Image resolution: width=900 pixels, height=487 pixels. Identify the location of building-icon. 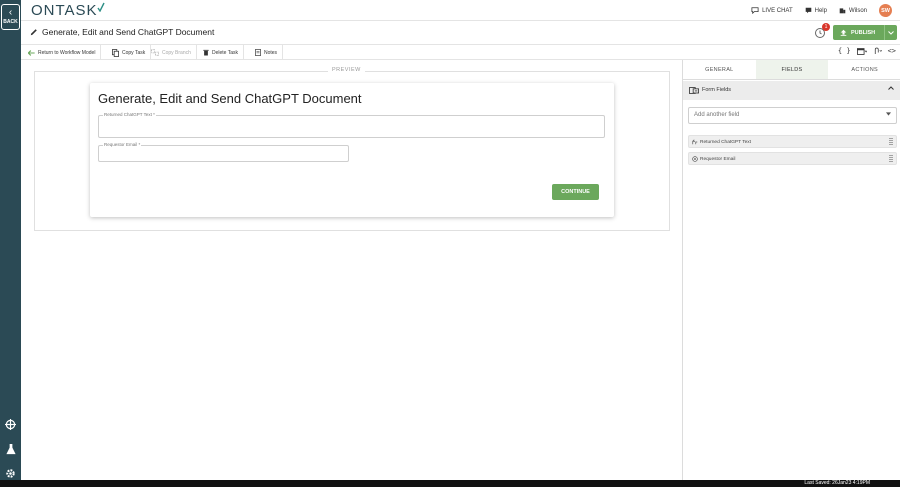
(842, 11).